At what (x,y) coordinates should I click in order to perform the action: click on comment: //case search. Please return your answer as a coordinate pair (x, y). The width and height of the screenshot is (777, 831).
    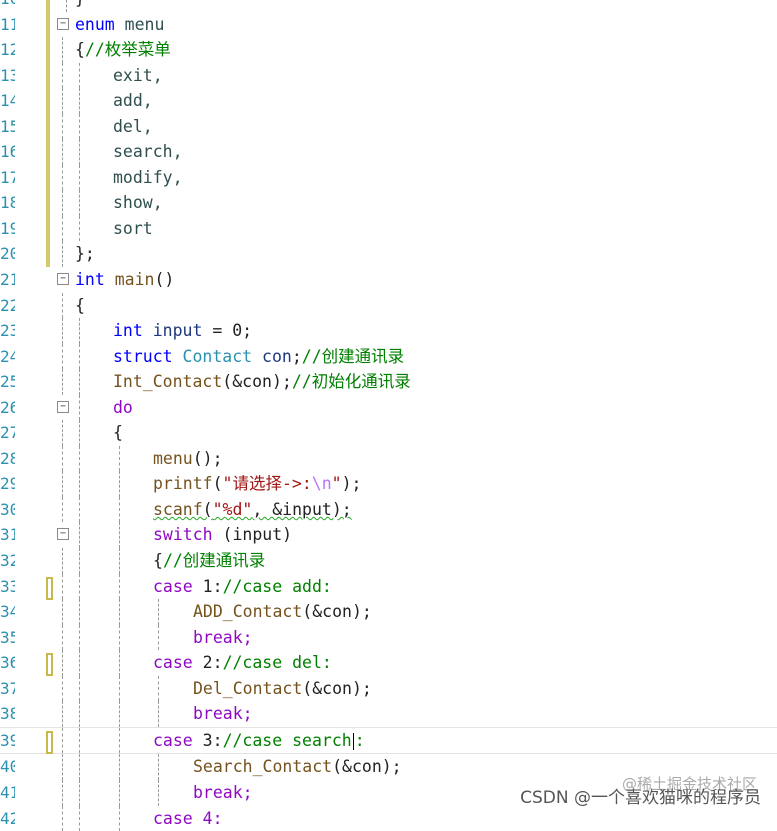
    Looking at the image, I should click on (287, 740).